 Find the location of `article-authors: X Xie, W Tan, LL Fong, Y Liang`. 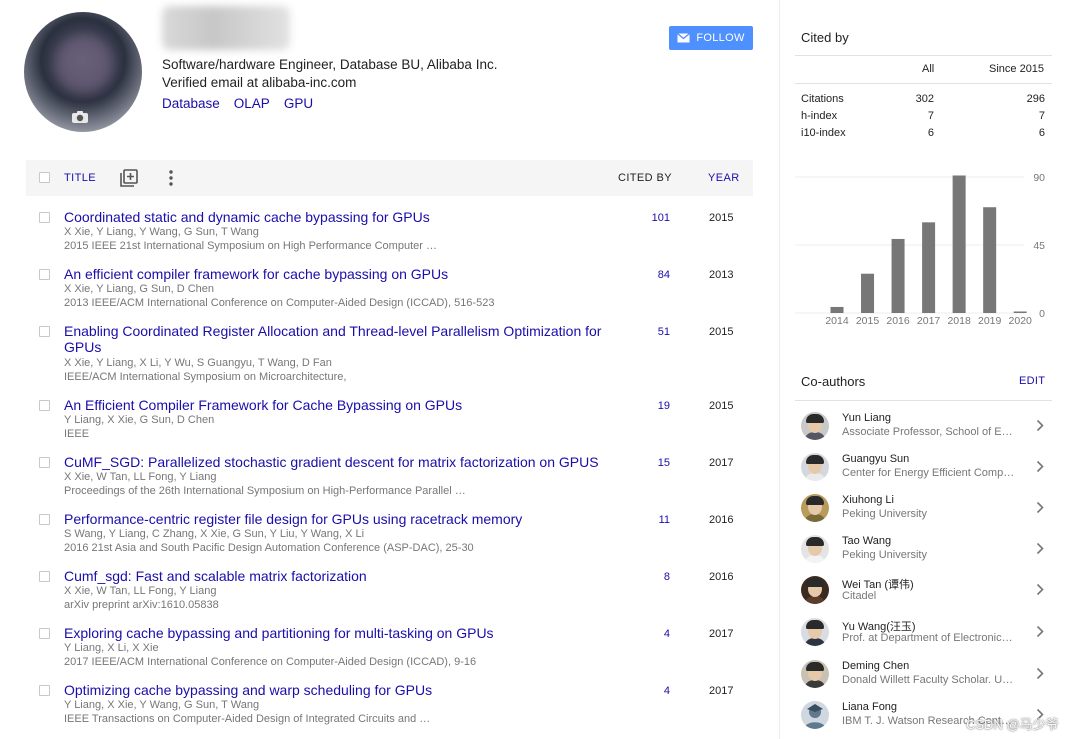

article-authors: X Xie, W Tan, LL Fong, Y Liang is located at coordinates (140, 477).